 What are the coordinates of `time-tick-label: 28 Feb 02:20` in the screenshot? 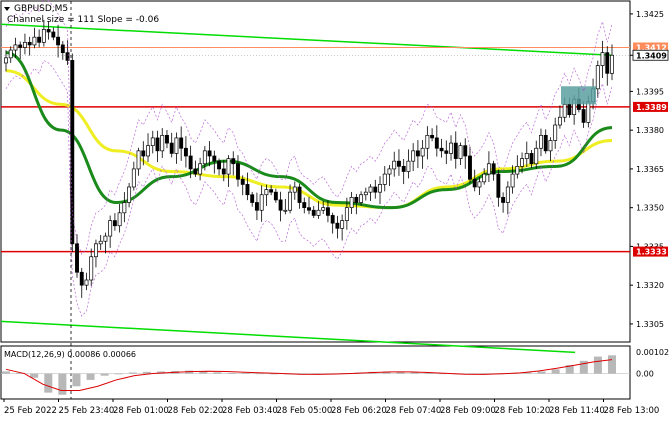 It's located at (196, 411).